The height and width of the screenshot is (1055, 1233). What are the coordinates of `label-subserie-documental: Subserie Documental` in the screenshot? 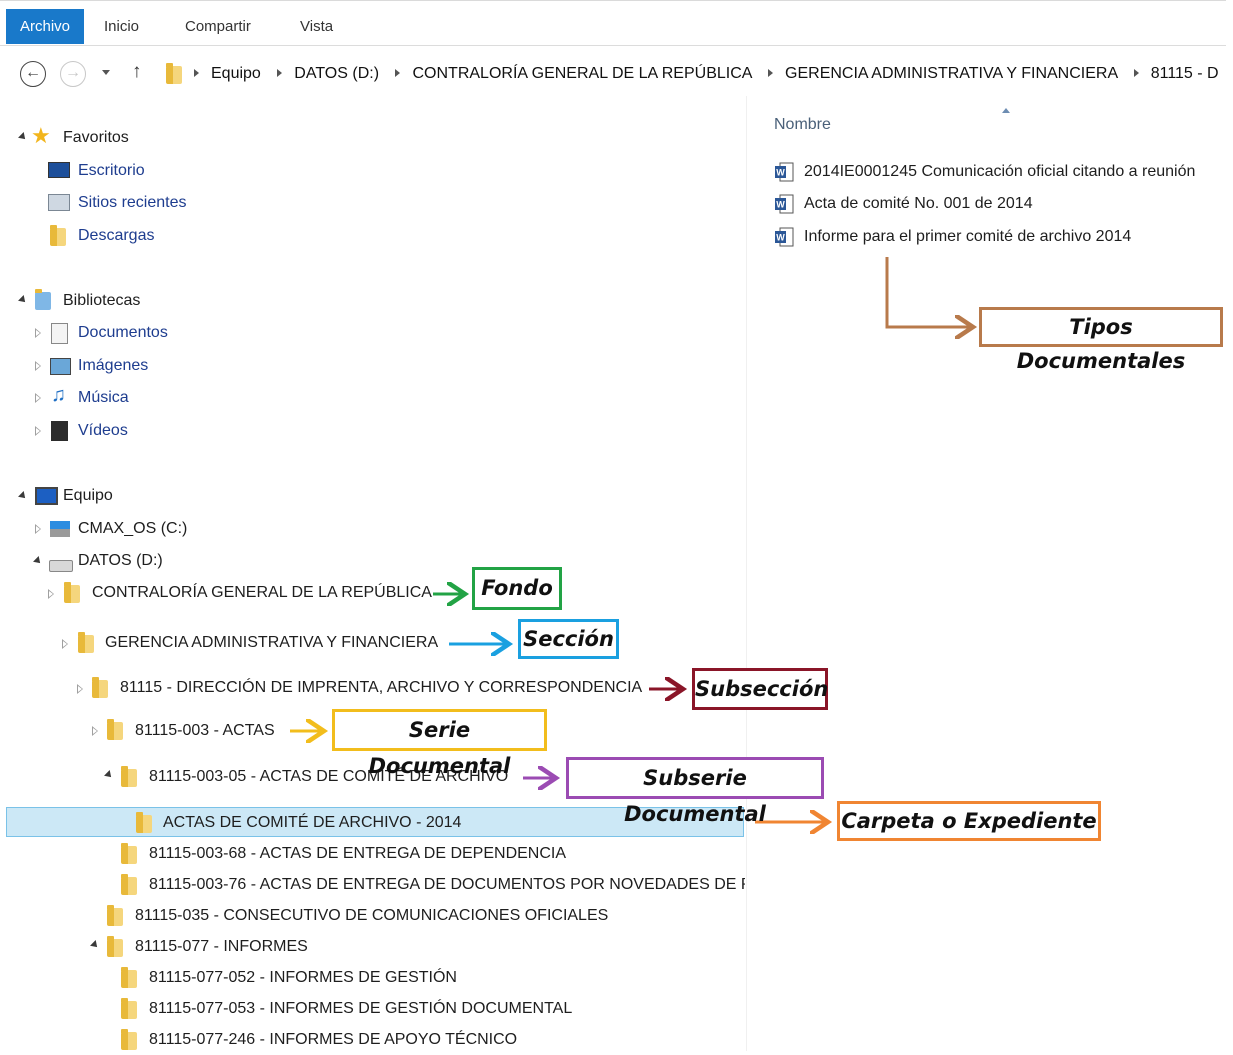 It's located at (695, 791).